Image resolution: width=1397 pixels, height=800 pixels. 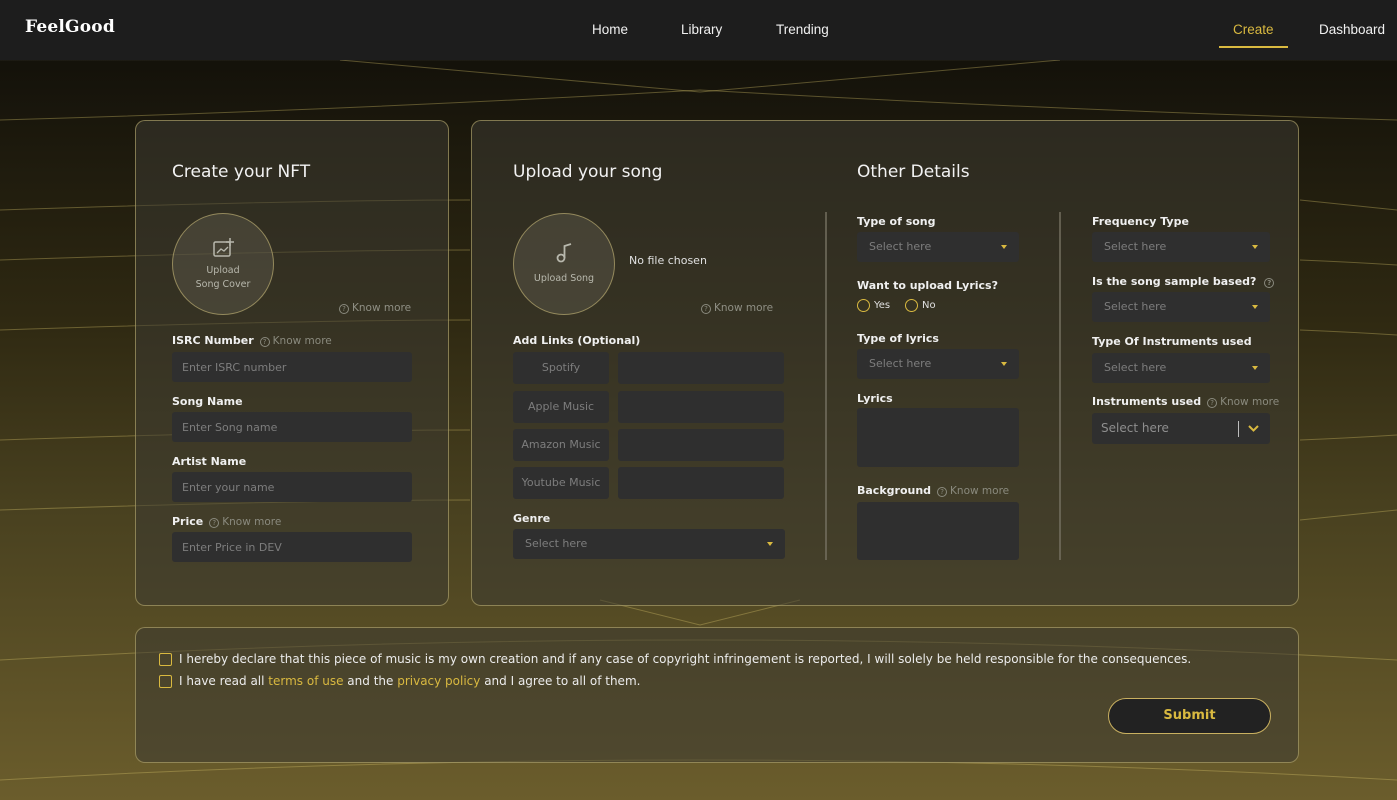 I want to click on song-title: Upload your song, so click(x=588, y=172).